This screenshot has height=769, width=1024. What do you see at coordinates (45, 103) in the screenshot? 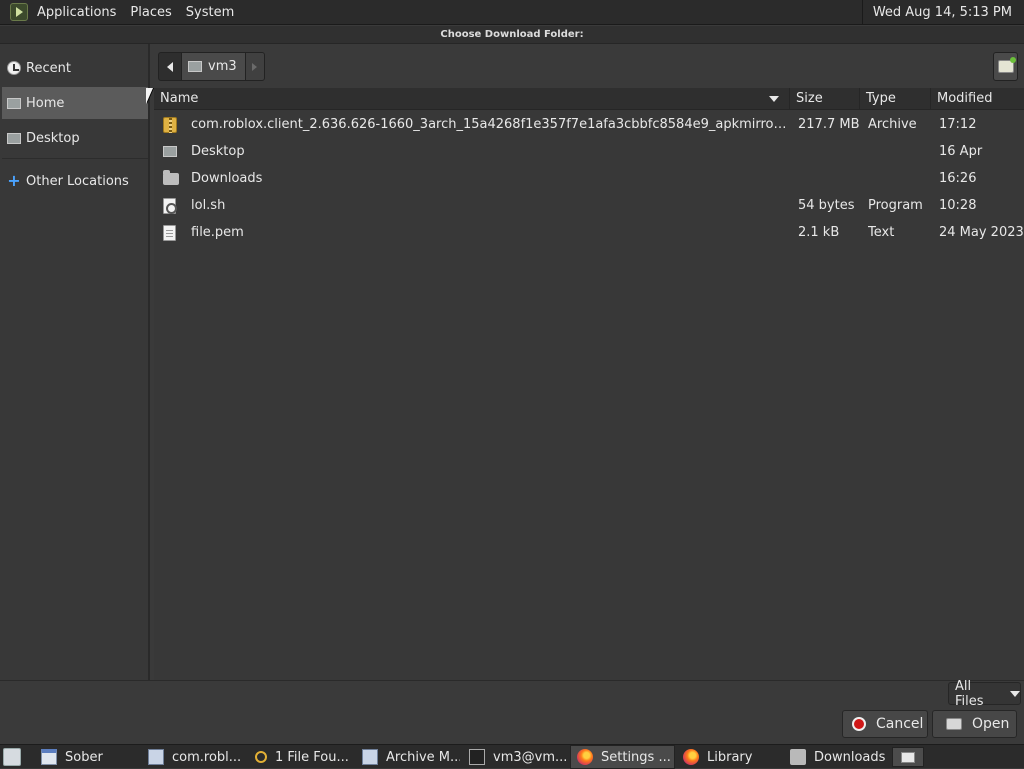
I see `sidebar-item-label: Home` at bounding box center [45, 103].